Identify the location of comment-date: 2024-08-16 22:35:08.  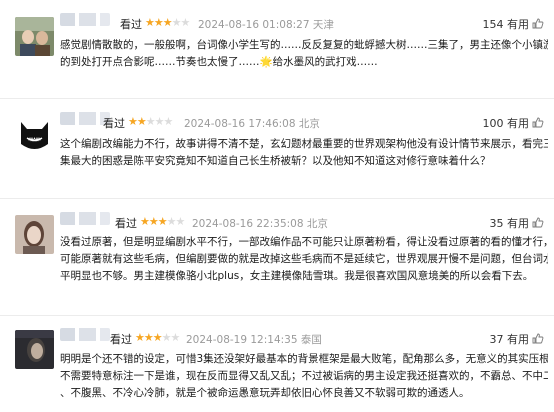
(248, 224).